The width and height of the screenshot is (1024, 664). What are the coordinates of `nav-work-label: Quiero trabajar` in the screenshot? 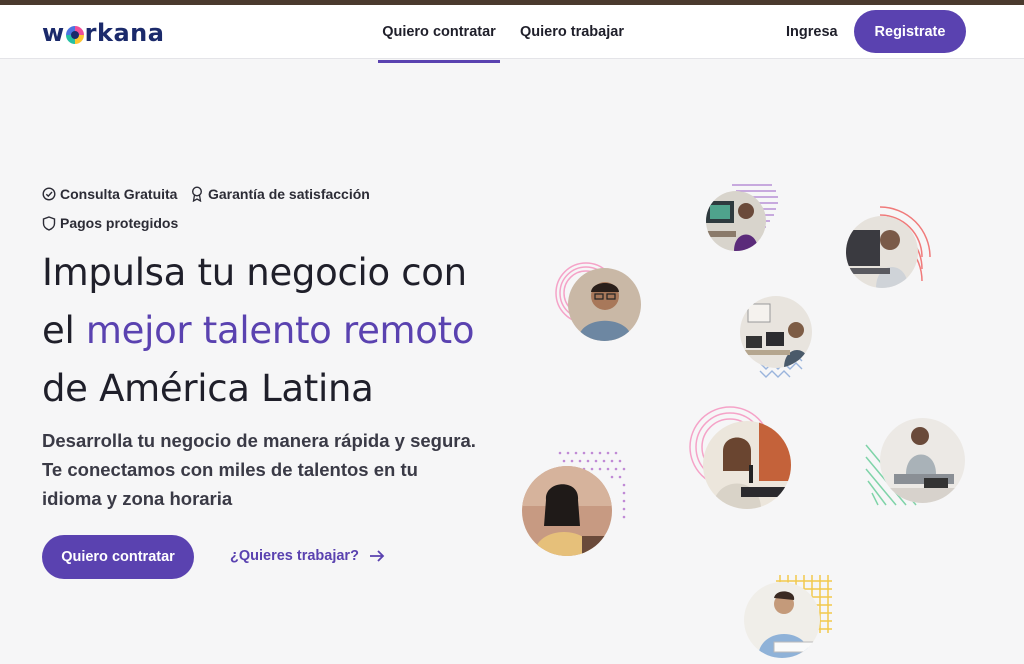 It's located at (572, 32).